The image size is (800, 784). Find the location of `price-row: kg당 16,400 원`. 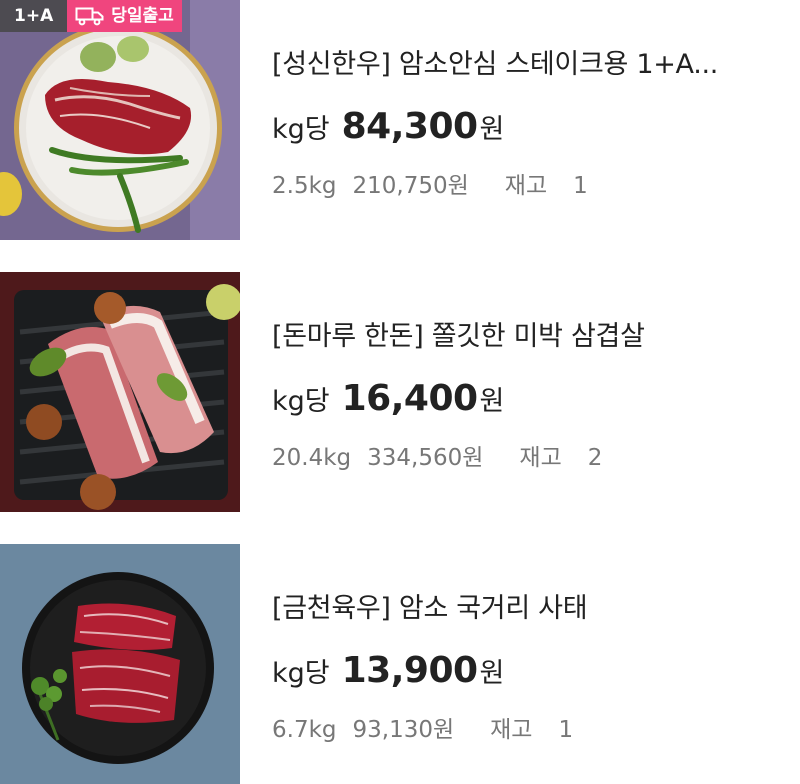

price-row: kg당 16,400 원 is located at coordinates (388, 398).